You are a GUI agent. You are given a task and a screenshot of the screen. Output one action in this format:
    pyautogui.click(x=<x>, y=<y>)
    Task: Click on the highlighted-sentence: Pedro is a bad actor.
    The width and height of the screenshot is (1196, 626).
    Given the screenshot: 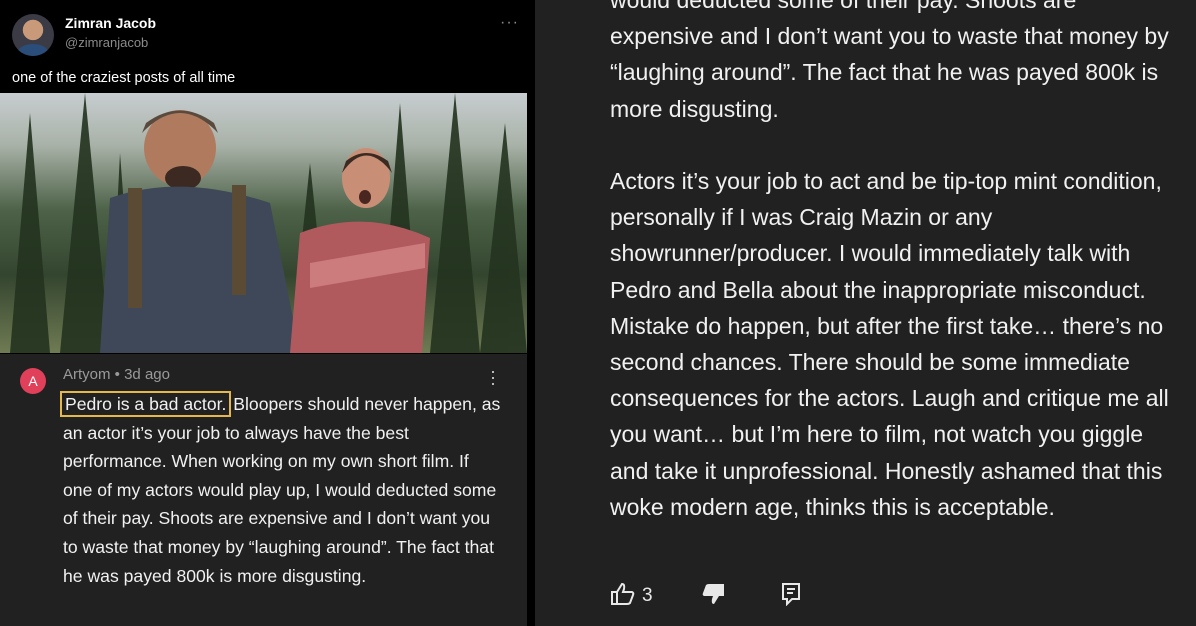 What is the action you would take?
    pyautogui.click(x=145, y=404)
    